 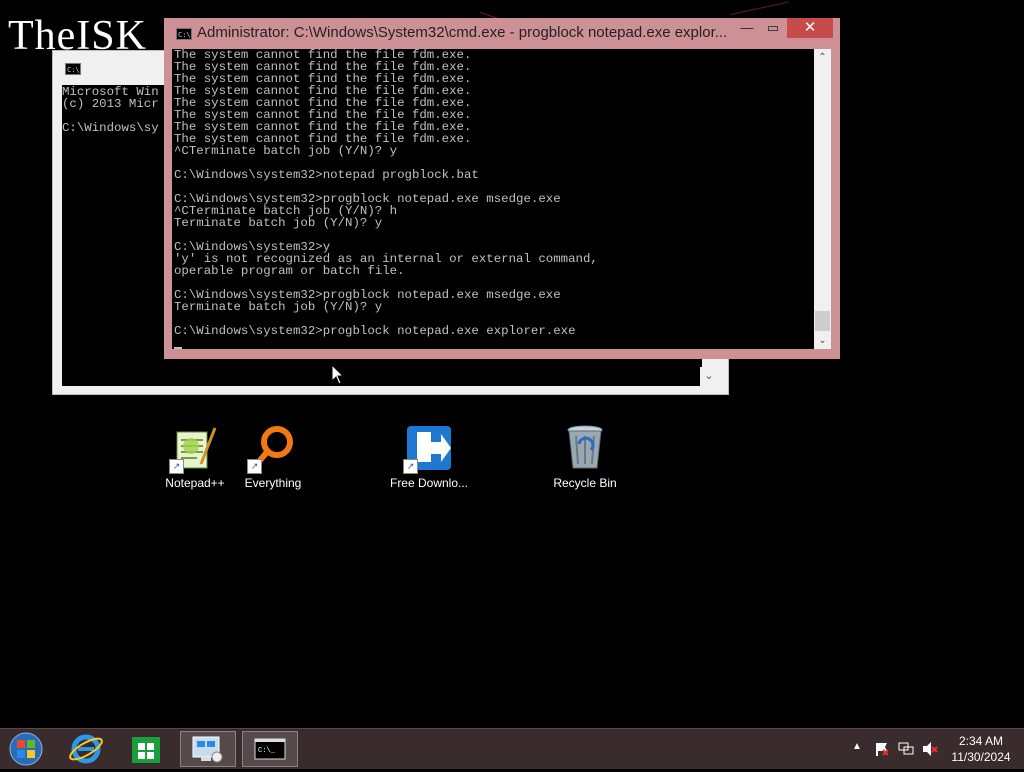 What do you see at coordinates (428, 449) in the screenshot?
I see `free-download-manager-icon: ↗` at bounding box center [428, 449].